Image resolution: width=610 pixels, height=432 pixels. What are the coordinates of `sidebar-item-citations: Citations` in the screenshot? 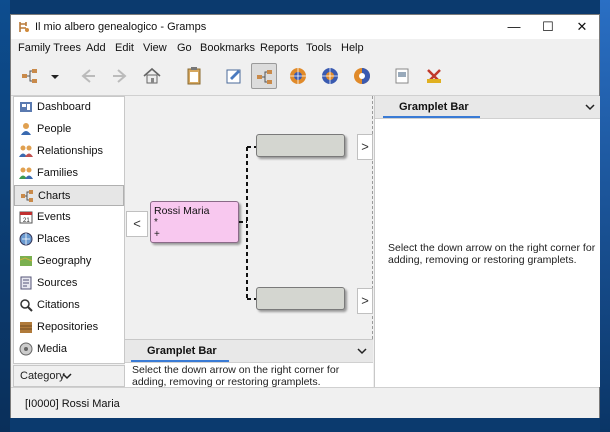 It's located at (69, 305).